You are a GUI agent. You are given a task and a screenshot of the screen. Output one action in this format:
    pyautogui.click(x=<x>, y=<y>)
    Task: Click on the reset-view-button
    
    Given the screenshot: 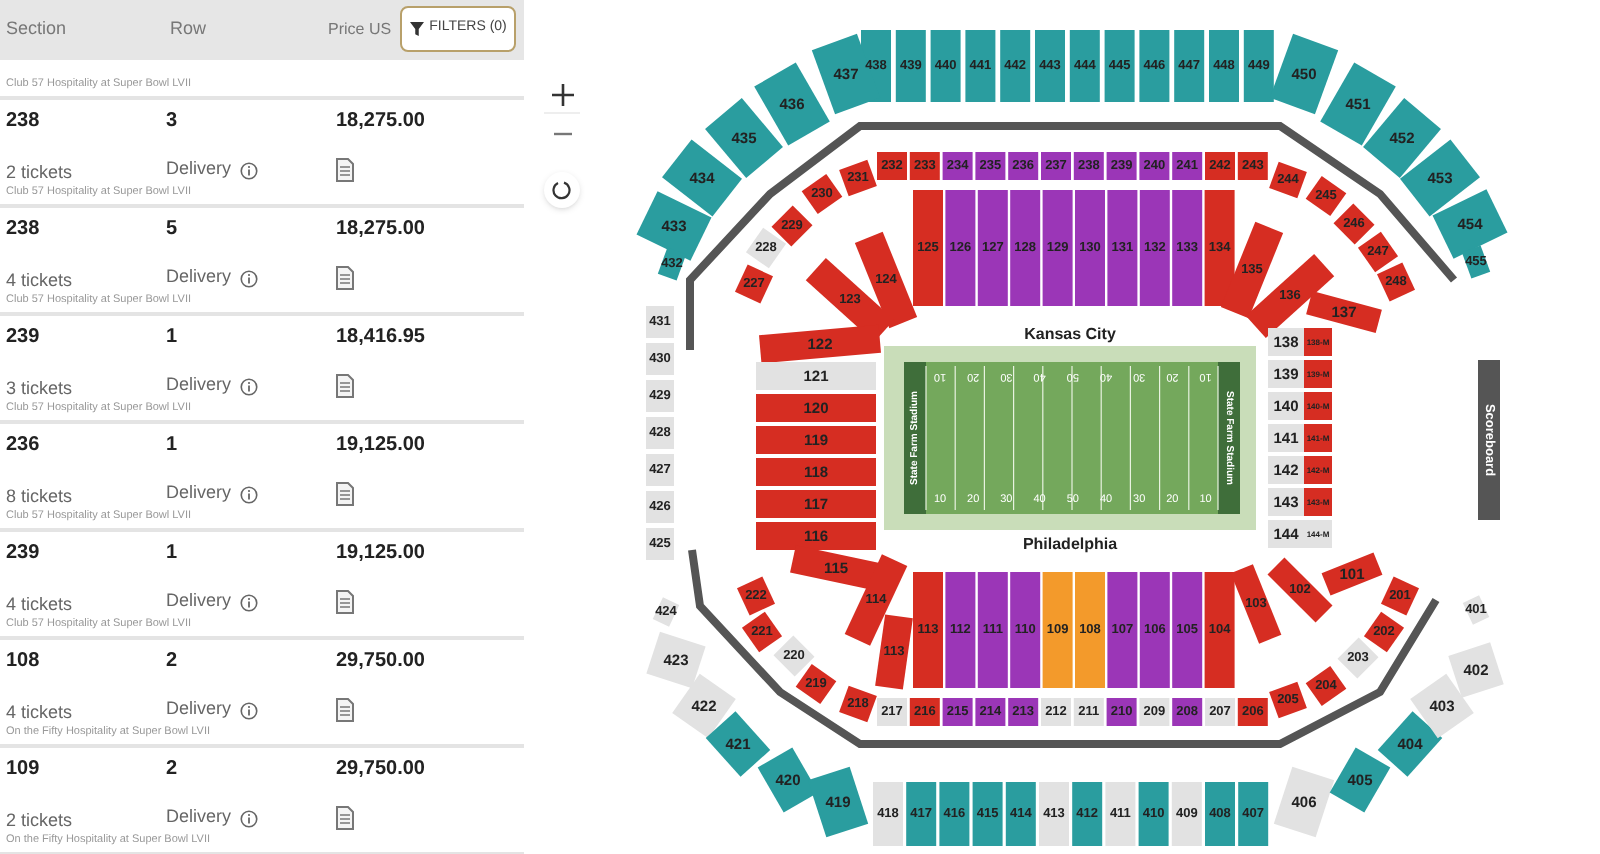 What is the action you would take?
    pyautogui.click(x=562, y=190)
    